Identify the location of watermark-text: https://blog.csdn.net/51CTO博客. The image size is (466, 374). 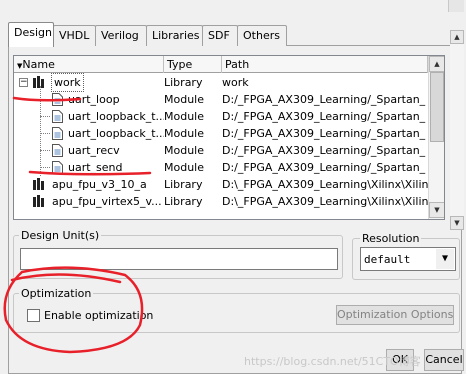
(332, 361).